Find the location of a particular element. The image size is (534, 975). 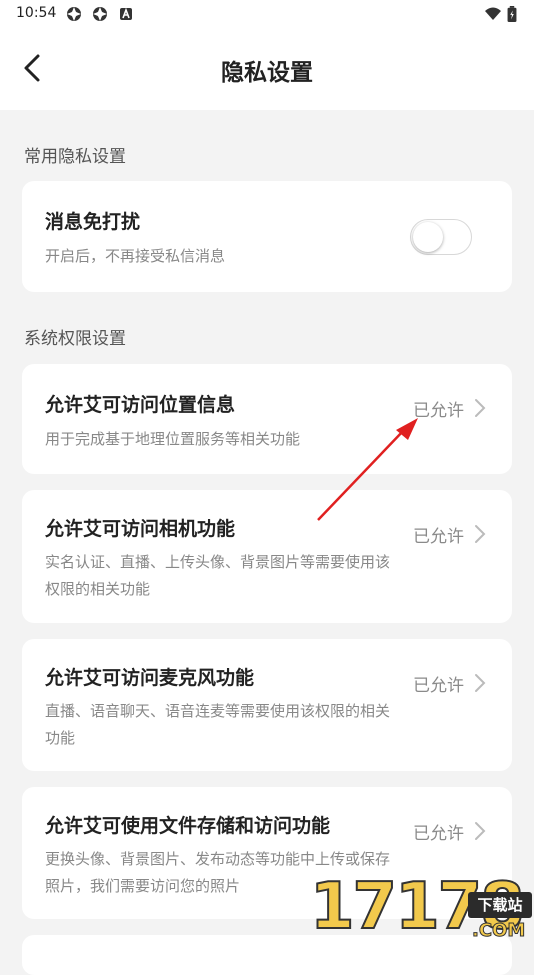

dnd-desc: 开启后，不再接受私信消息 is located at coordinates (135, 256).